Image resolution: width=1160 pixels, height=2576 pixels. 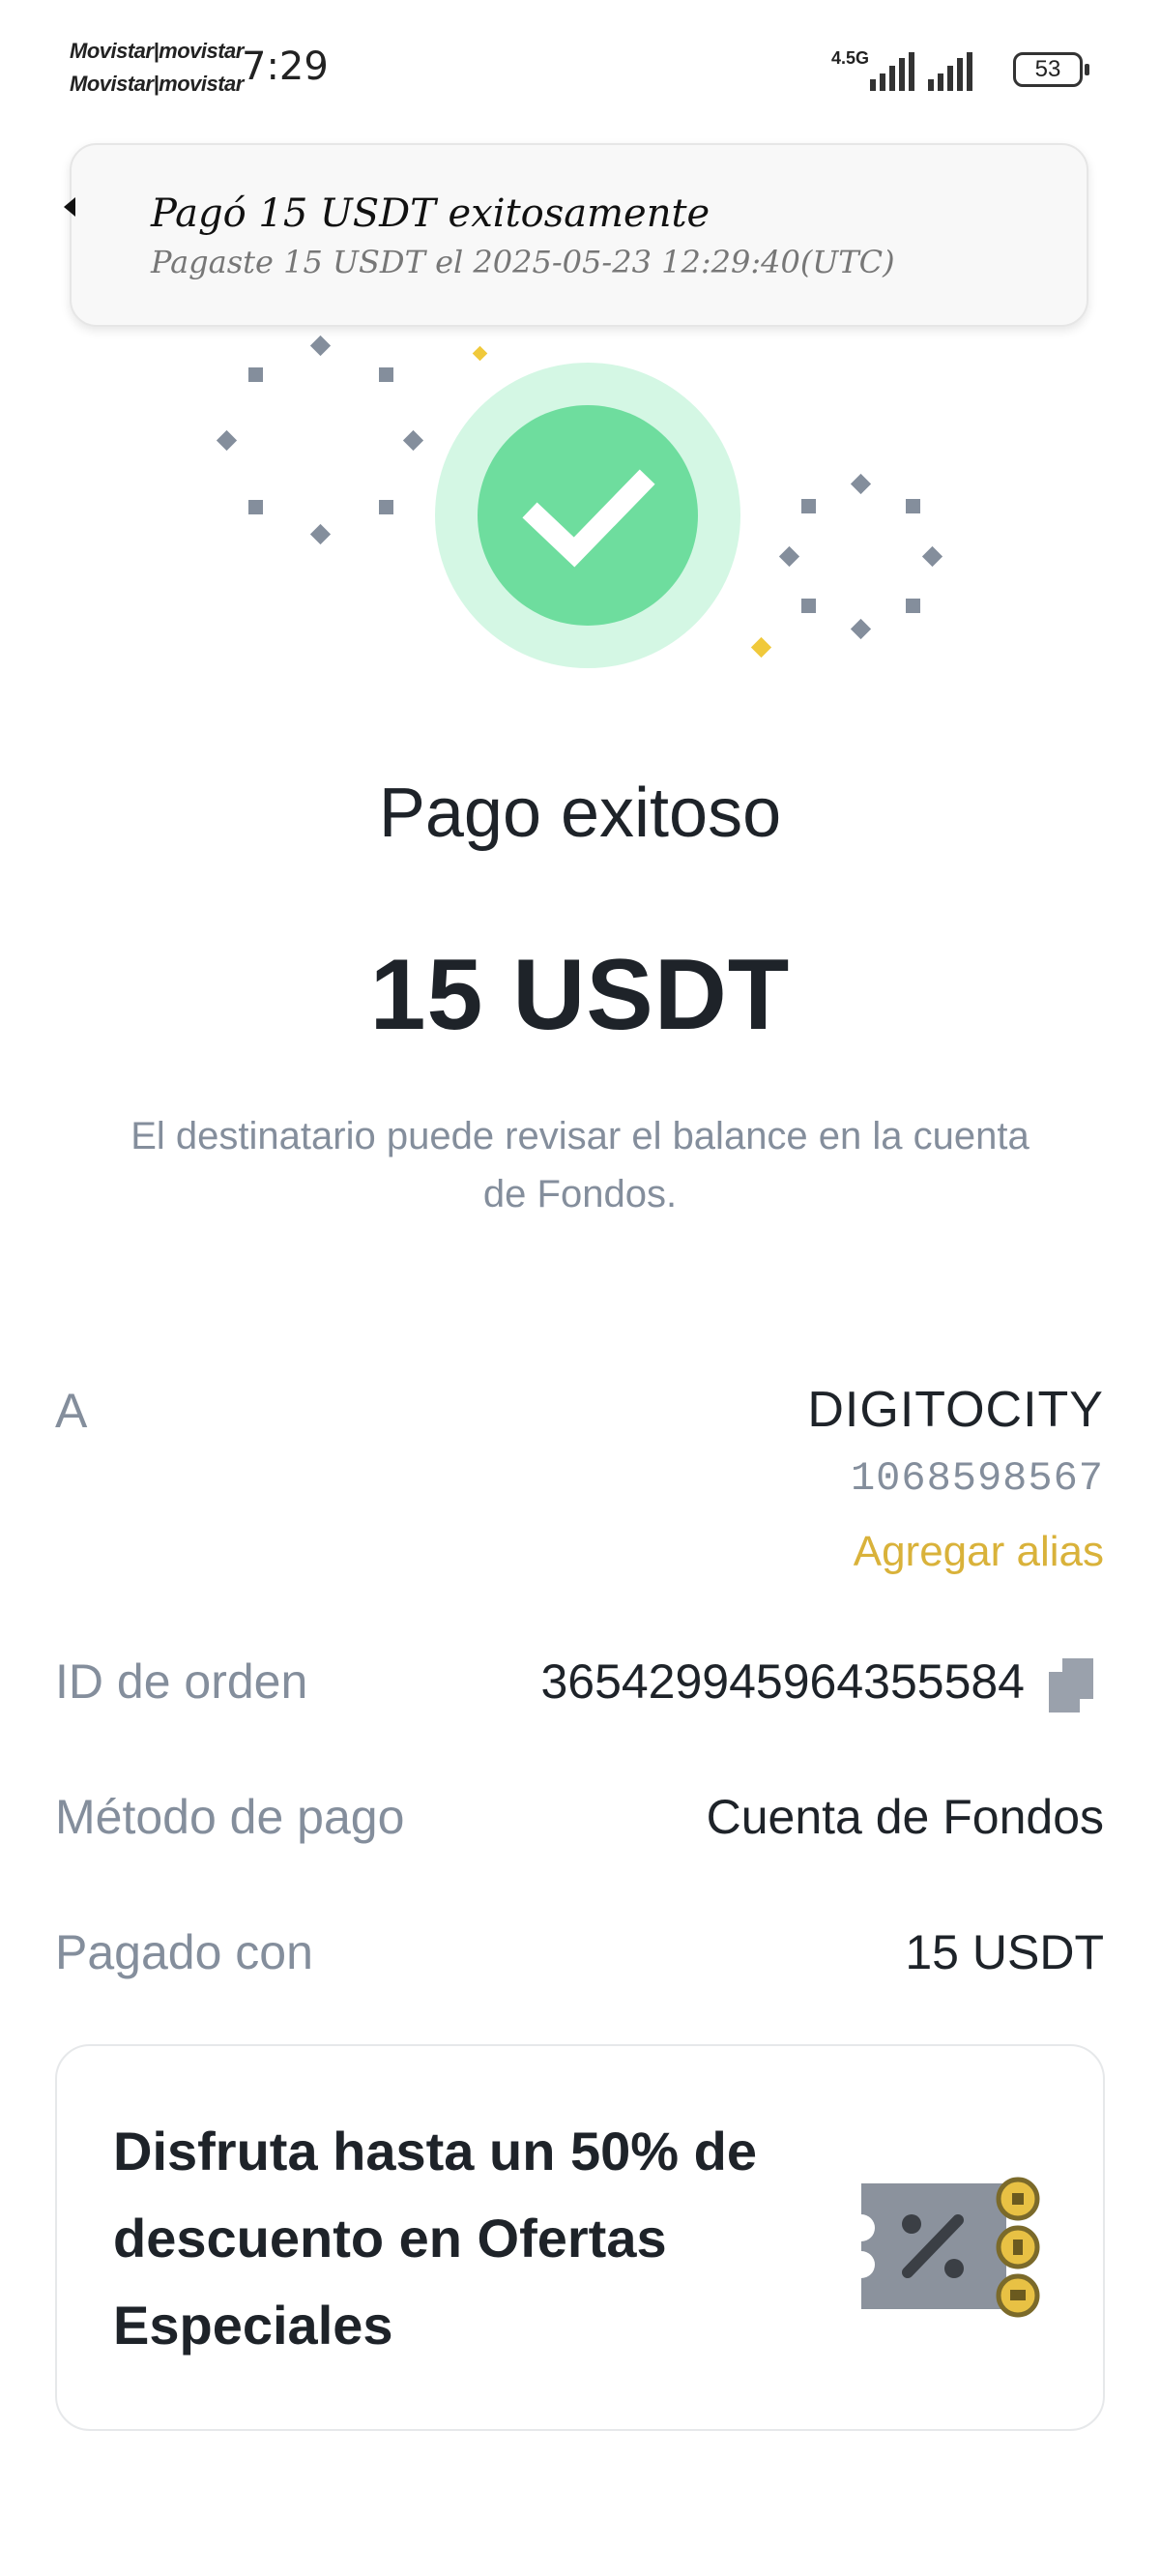 What do you see at coordinates (783, 1681) in the screenshot?
I see `order-id-value: 365429945964355584` at bounding box center [783, 1681].